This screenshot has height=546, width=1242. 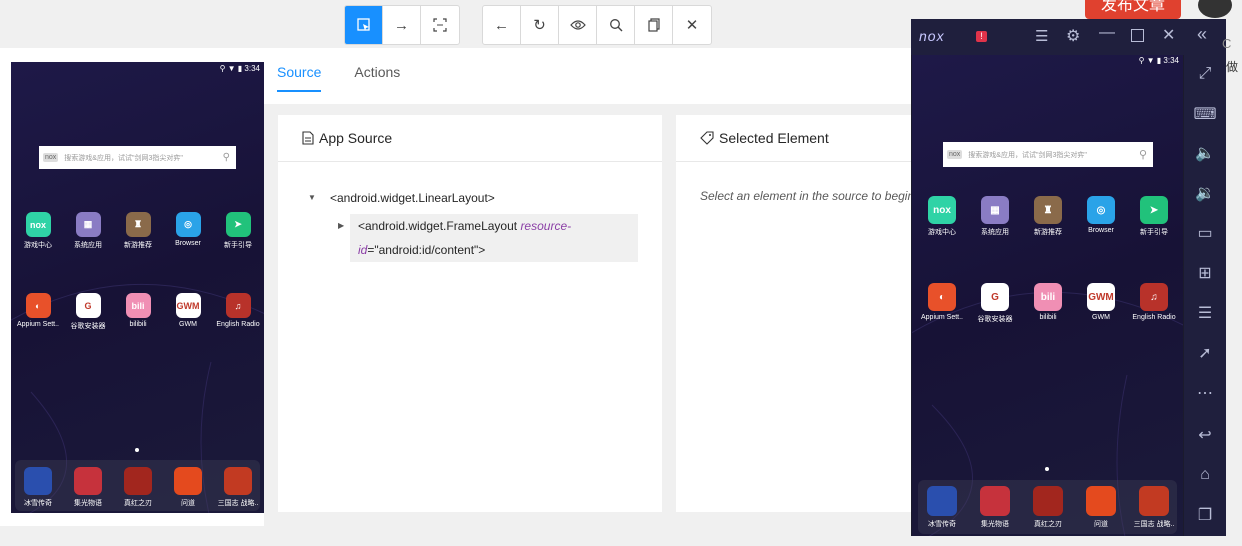 What do you see at coordinates (1154, 210) in the screenshot?
I see `app-icon: ➤` at bounding box center [1154, 210].